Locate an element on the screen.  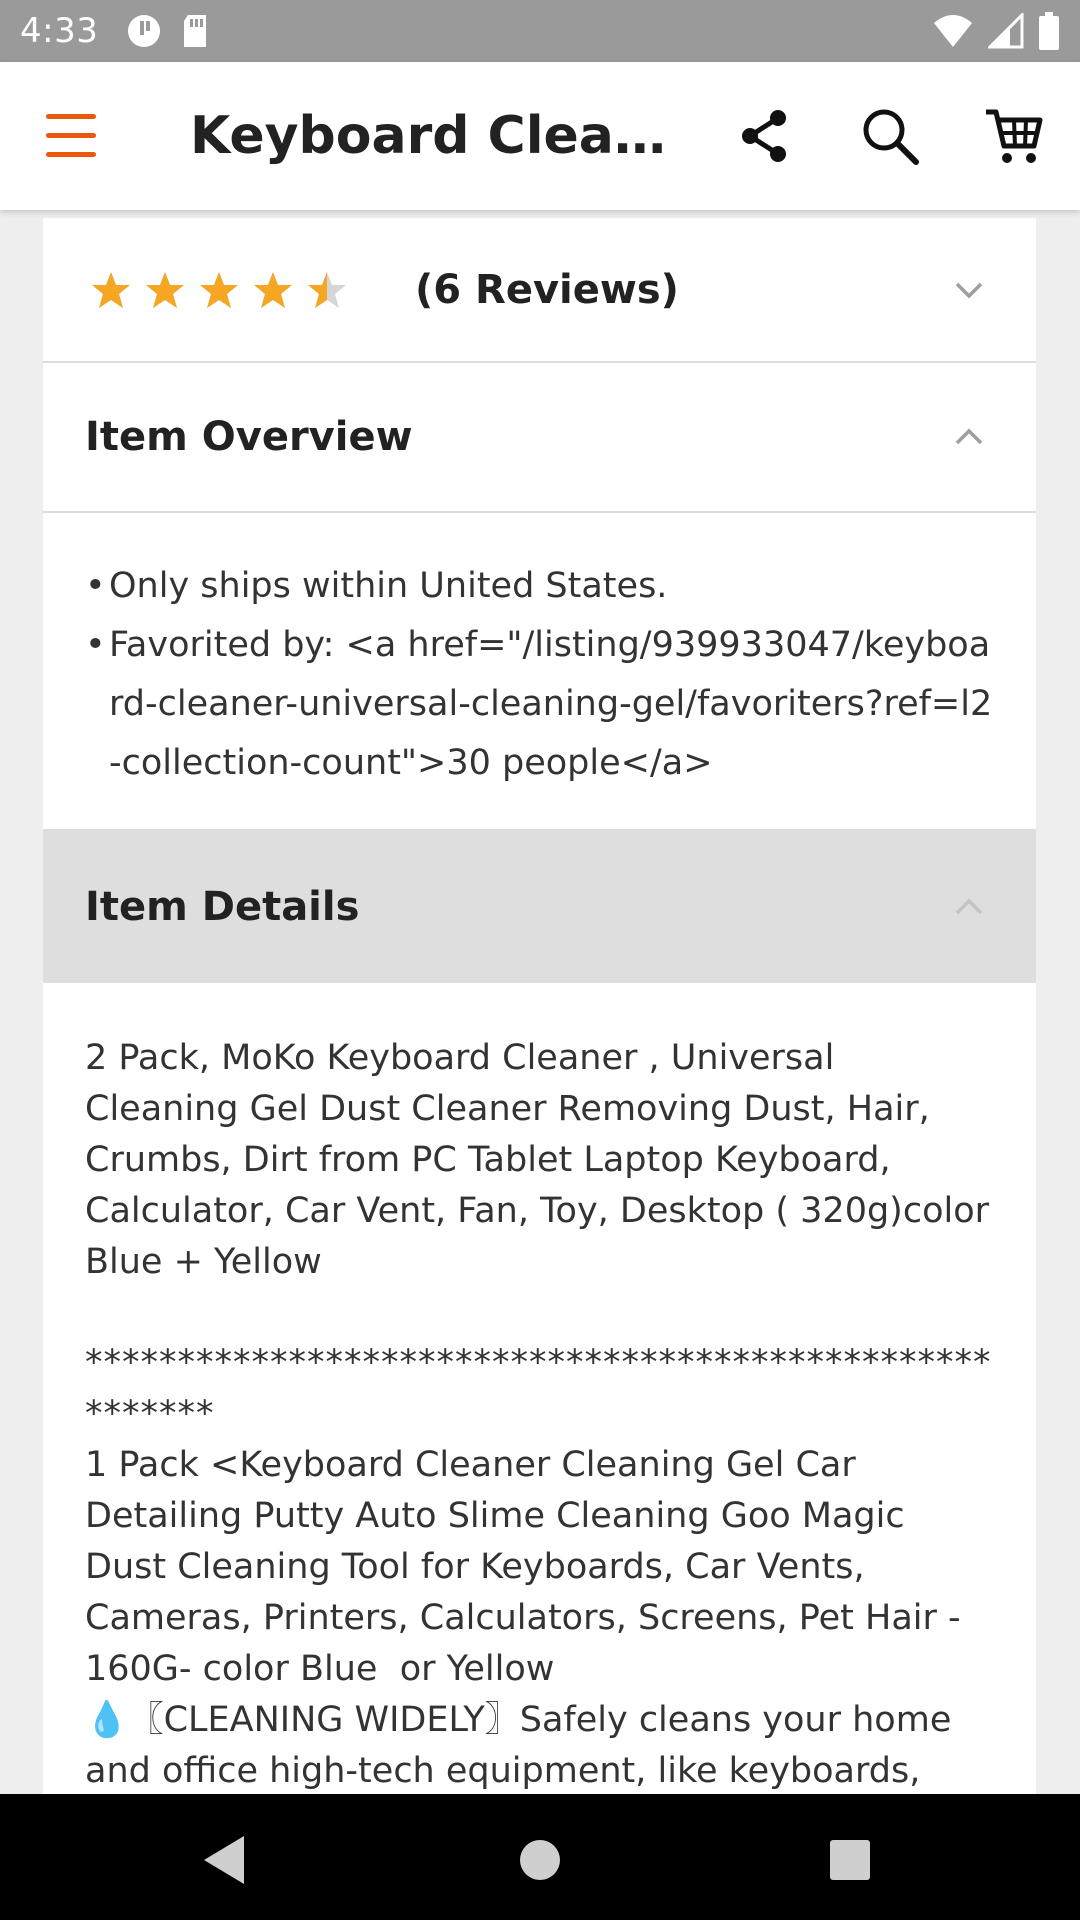
cart-icon is located at coordinates (1014, 136).